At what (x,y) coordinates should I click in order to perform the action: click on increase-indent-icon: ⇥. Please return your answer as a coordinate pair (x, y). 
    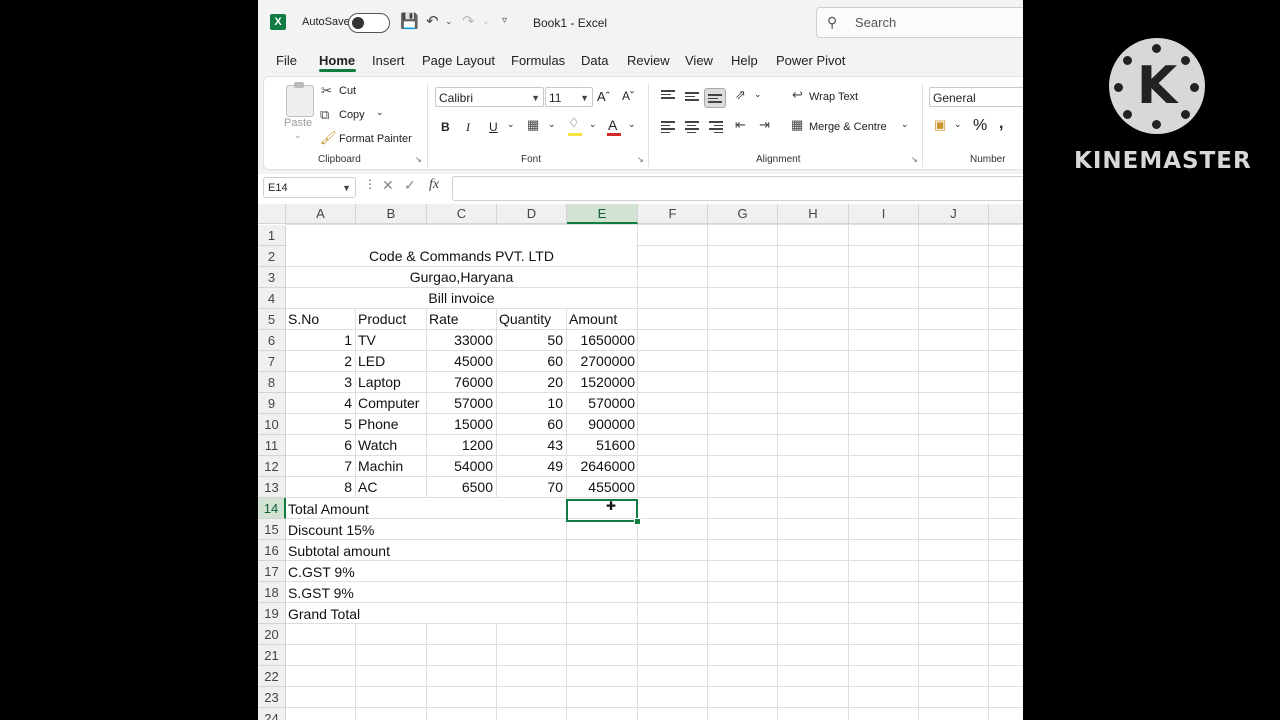
    Looking at the image, I should click on (764, 125).